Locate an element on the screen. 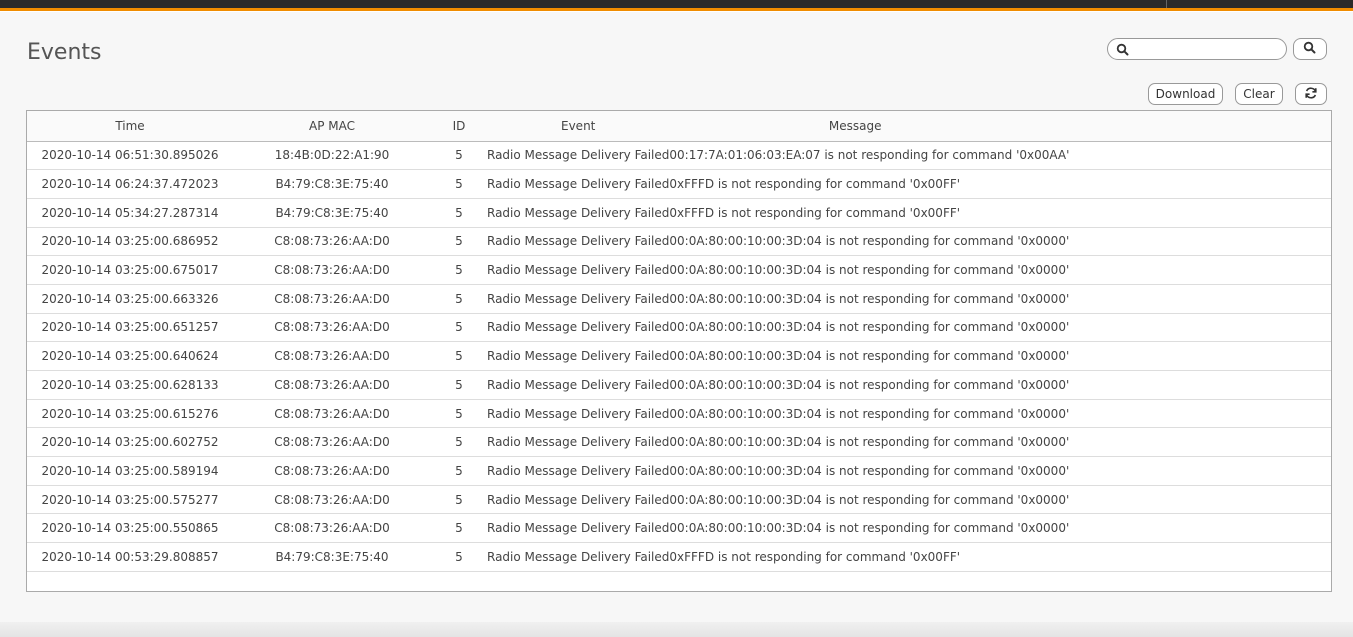 The width and height of the screenshot is (1353, 637). cell-time: 2020-10-14 03:25:00.675017 is located at coordinates (130, 270).